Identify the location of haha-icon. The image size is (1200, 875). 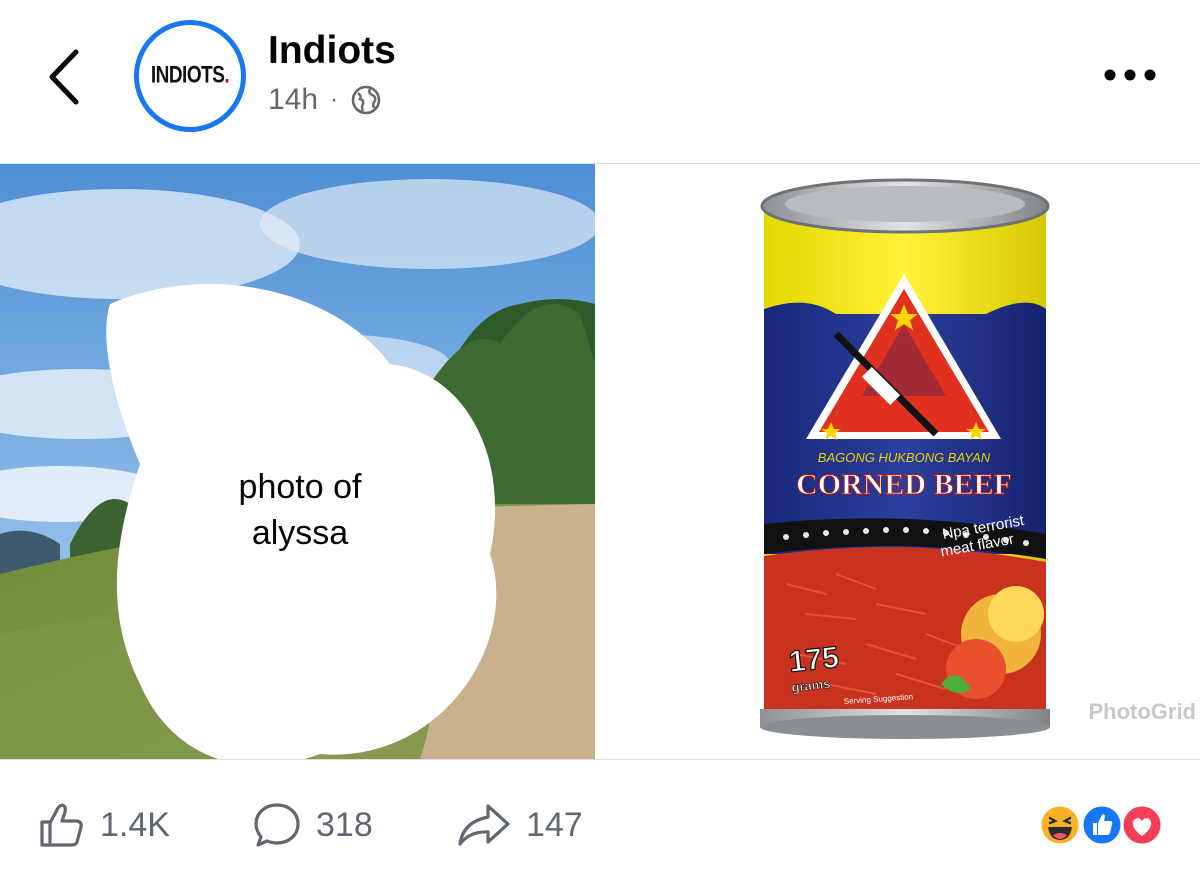
(1060, 825).